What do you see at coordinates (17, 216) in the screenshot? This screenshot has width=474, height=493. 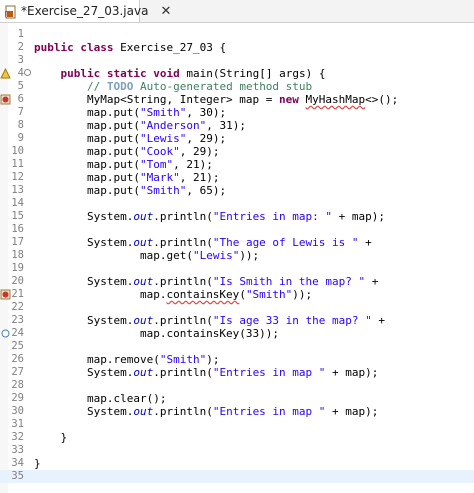 I see `line-number: 15` at bounding box center [17, 216].